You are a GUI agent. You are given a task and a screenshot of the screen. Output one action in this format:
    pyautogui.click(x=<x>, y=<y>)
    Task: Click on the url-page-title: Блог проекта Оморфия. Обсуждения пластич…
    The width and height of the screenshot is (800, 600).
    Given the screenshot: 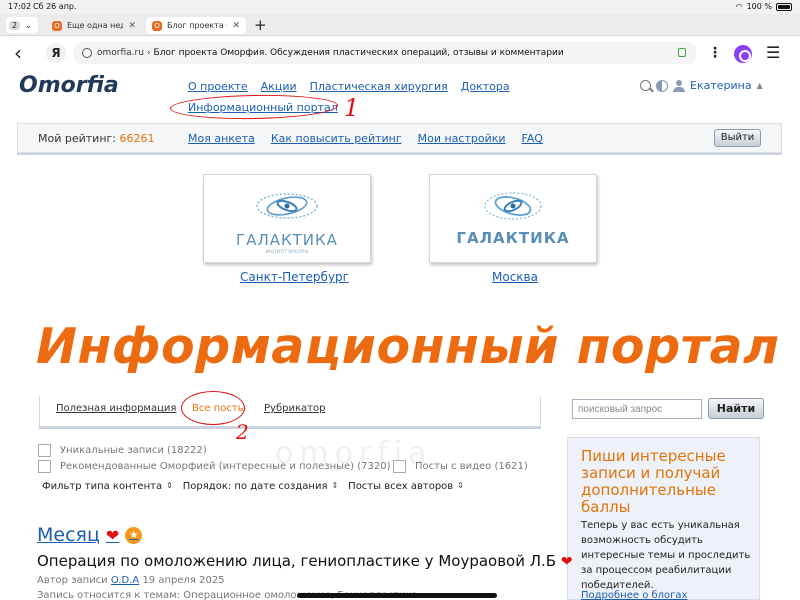 What is the action you would take?
    pyautogui.click(x=358, y=53)
    